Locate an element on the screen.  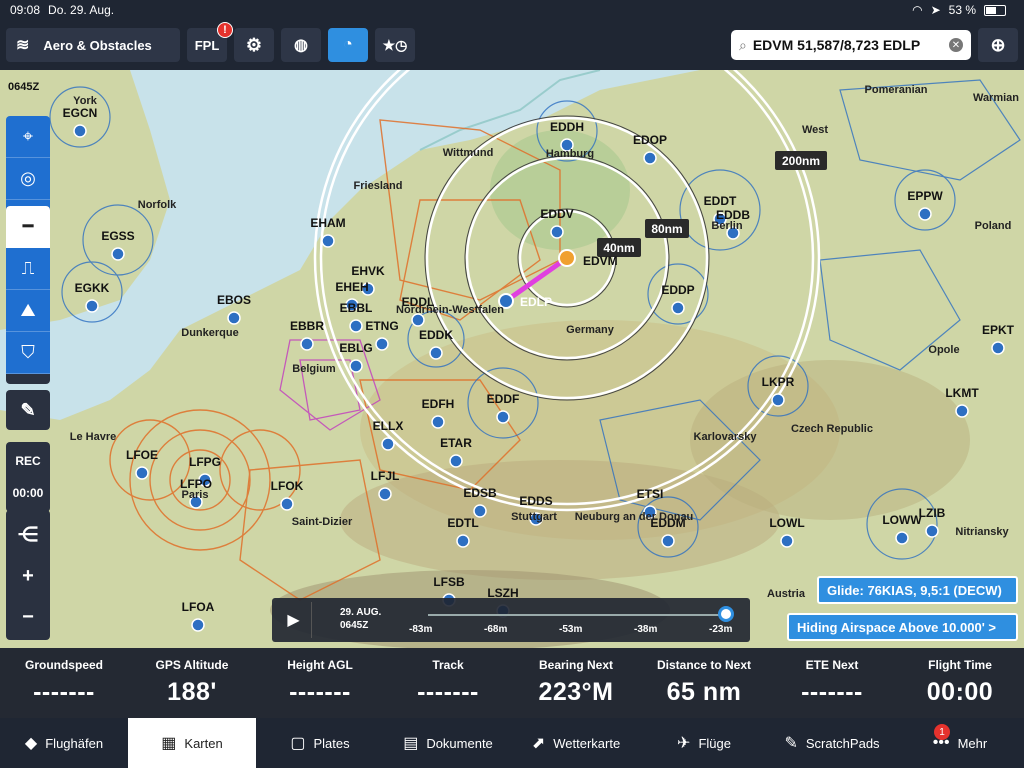
shield-icon: ⛉ is located at coordinates (28, 352).